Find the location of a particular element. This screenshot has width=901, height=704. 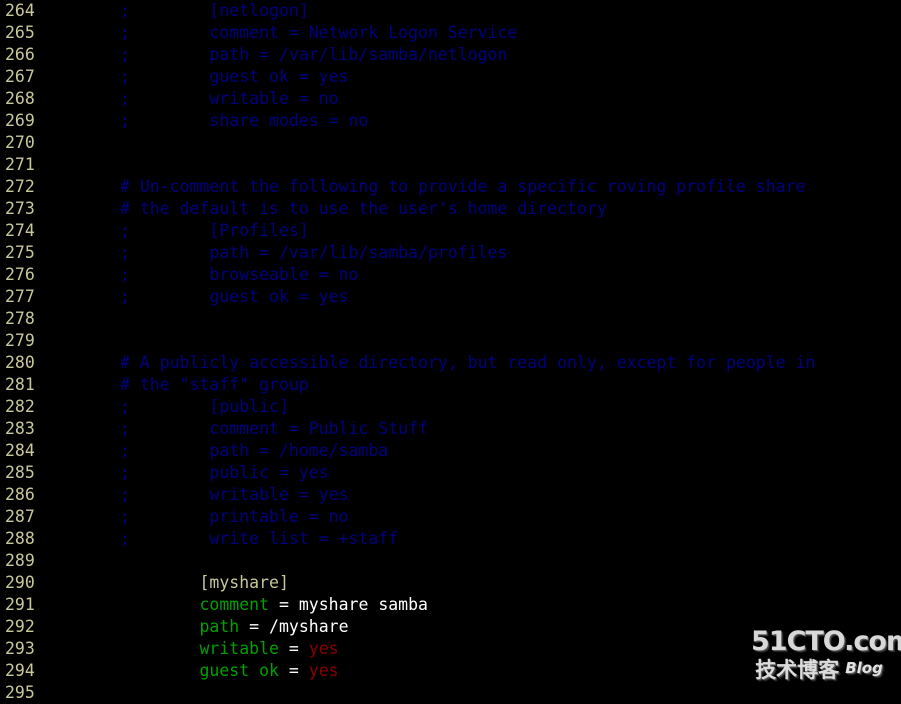

line-number: 289 is located at coordinates (20, 560).